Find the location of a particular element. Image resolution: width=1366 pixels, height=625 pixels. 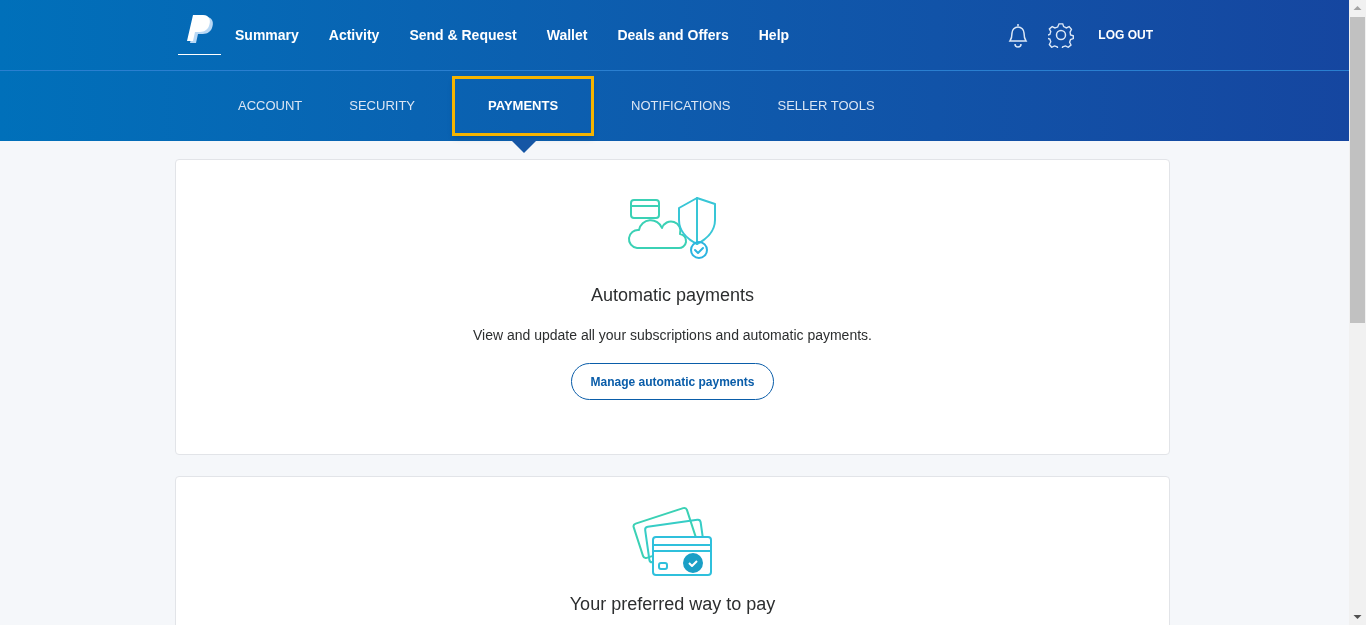

settings-tab: ACCOUNT is located at coordinates (270, 106).